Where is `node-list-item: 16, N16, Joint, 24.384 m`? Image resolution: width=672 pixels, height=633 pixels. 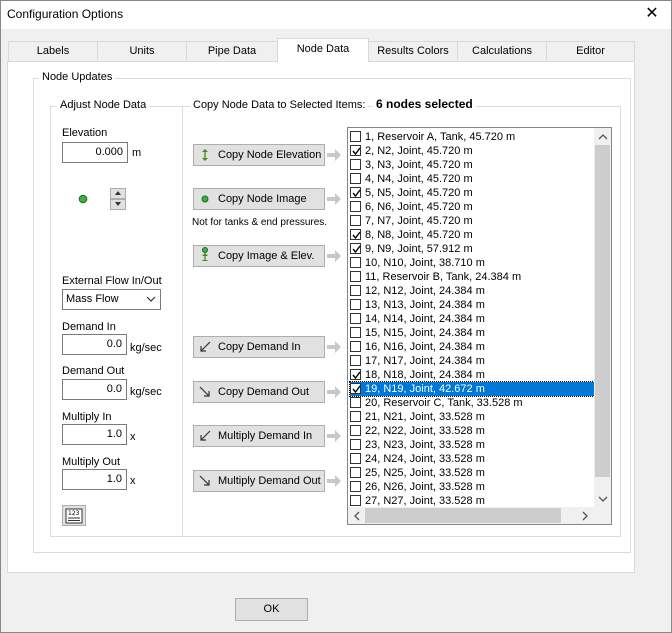 node-list-item: 16, N16, Joint, 24.384 m is located at coordinates (472, 347).